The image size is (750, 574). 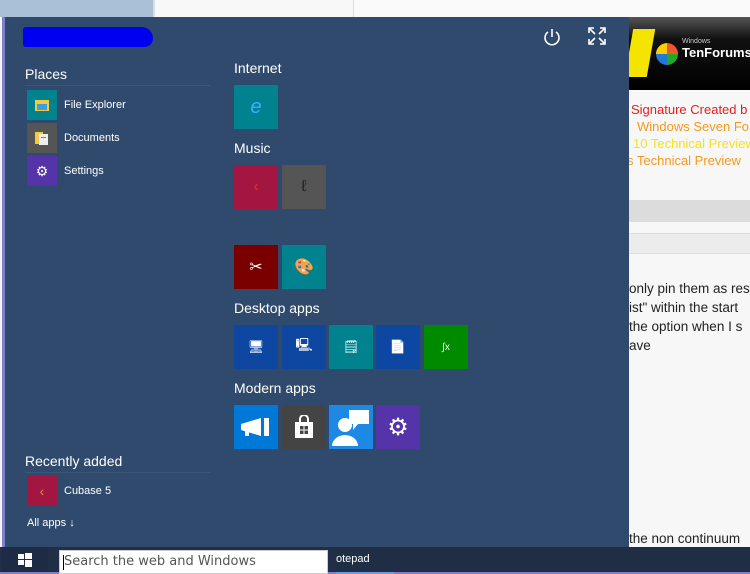 I want to click on tile-snipping-tool: ✂, so click(x=256, y=267).